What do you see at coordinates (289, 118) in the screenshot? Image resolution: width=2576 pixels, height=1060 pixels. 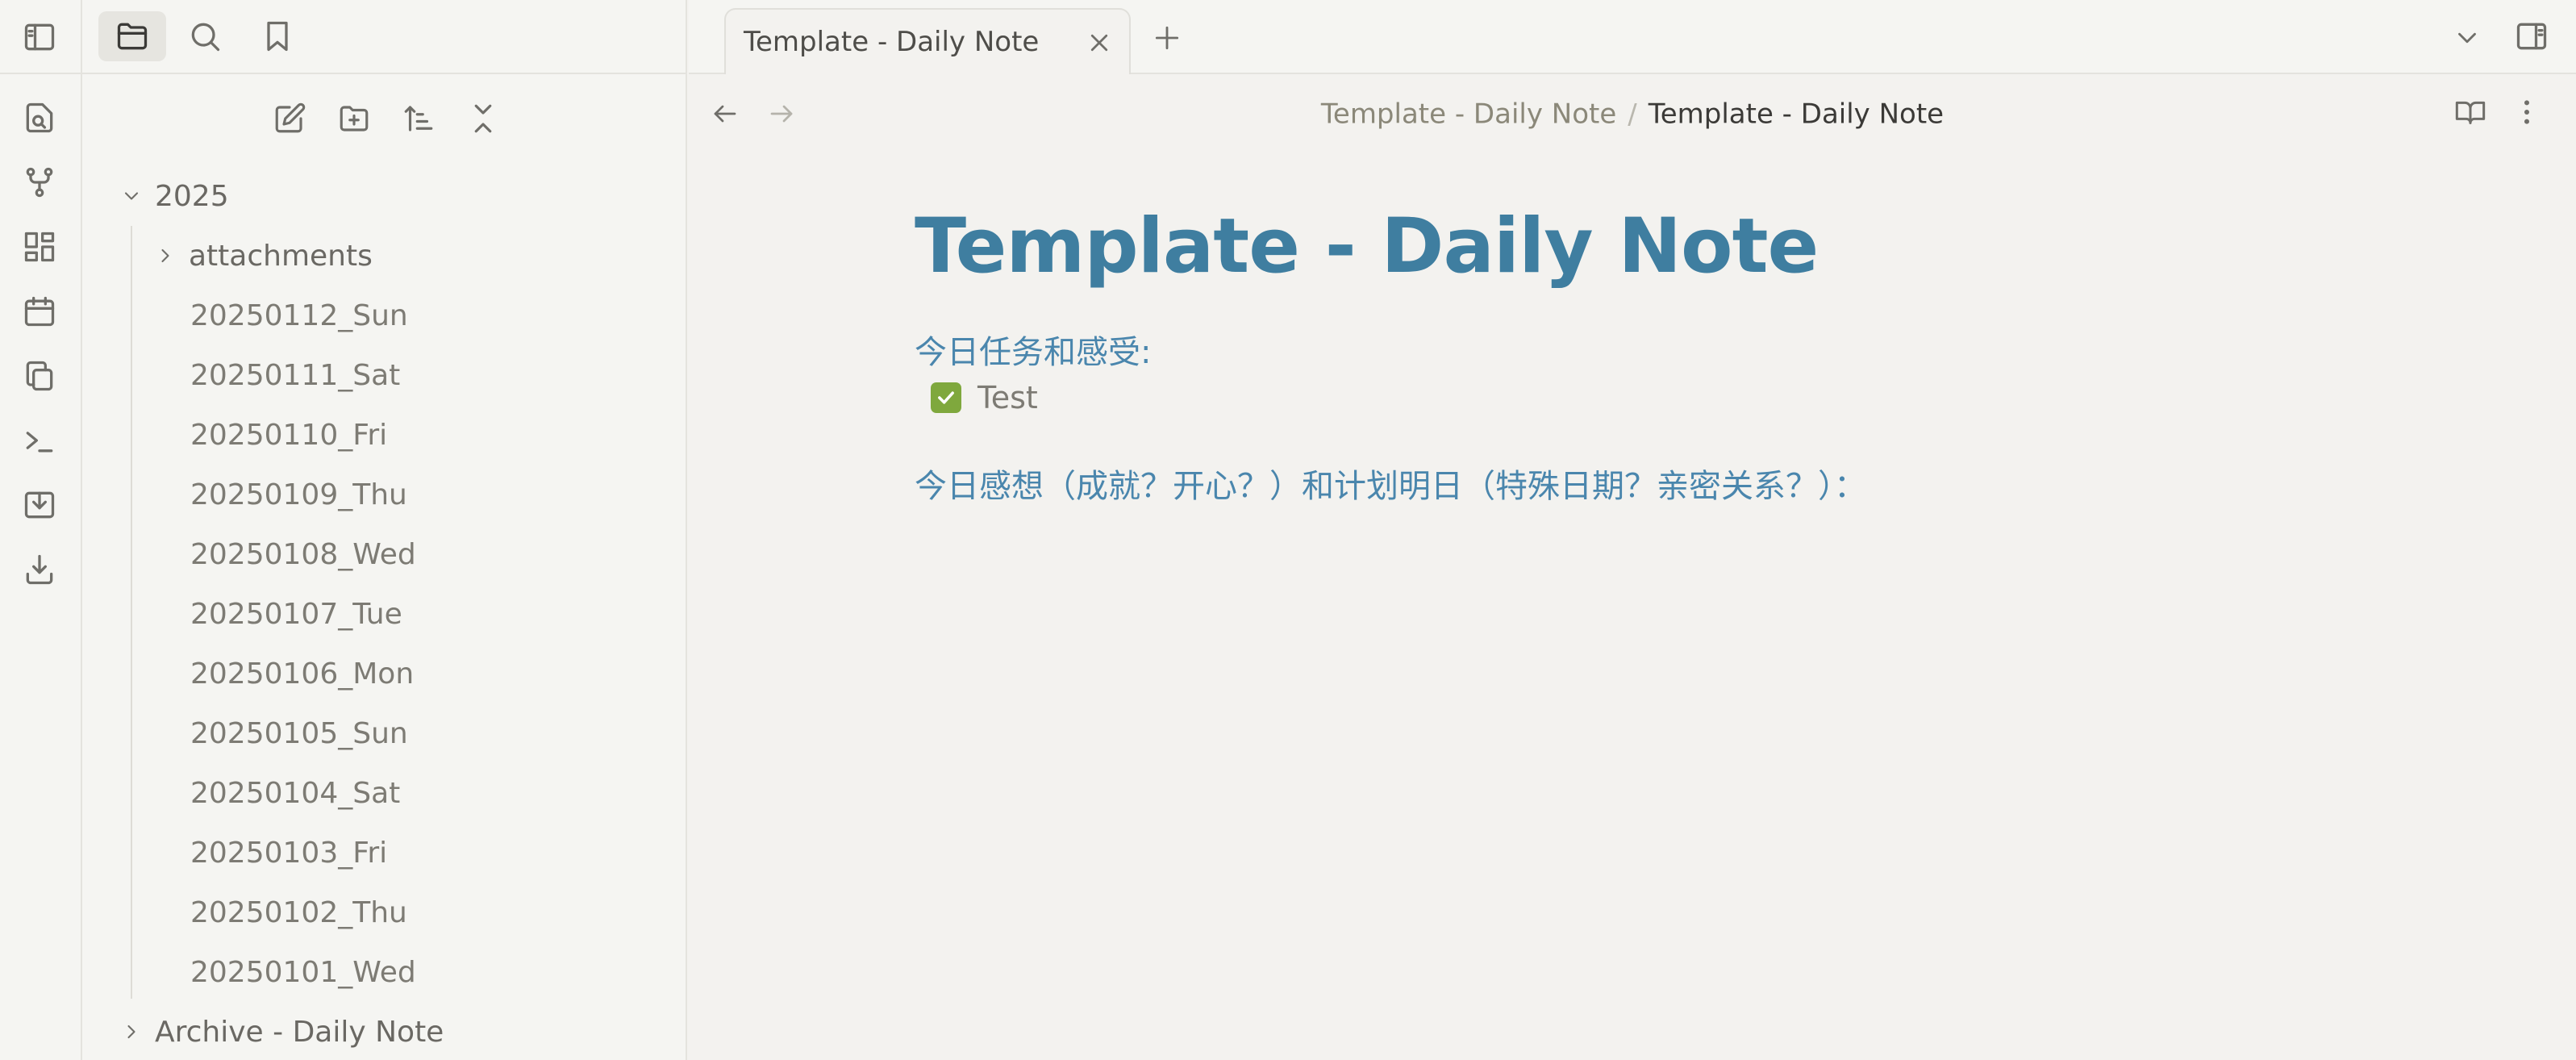 I see `new-note-icon` at bounding box center [289, 118].